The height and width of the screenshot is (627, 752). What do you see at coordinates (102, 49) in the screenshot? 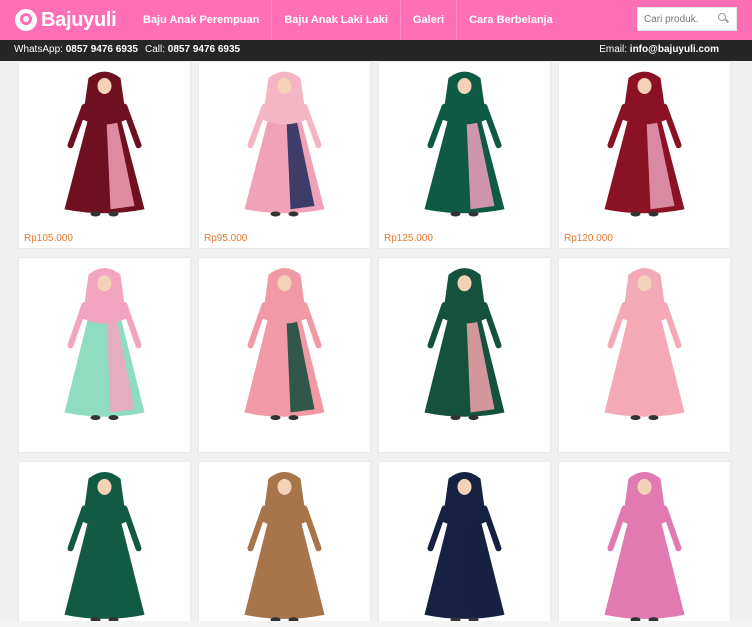
I see `whatsapp-number: 0857 9476 6935` at bounding box center [102, 49].